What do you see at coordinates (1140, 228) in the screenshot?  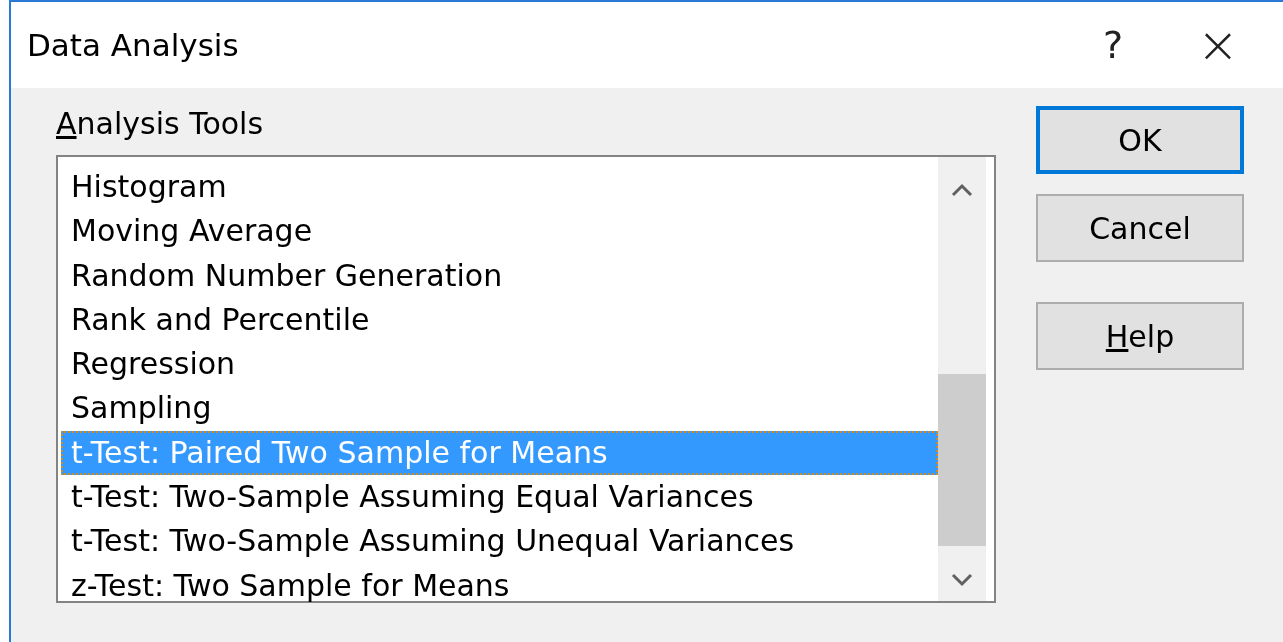 I see `dialog-button: Cancel` at bounding box center [1140, 228].